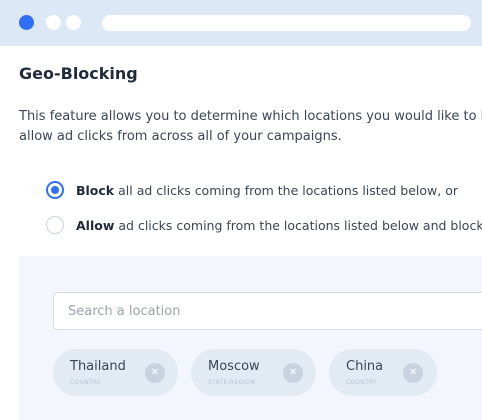  What do you see at coordinates (286, 23) in the screenshot?
I see `address-bar` at bounding box center [286, 23].